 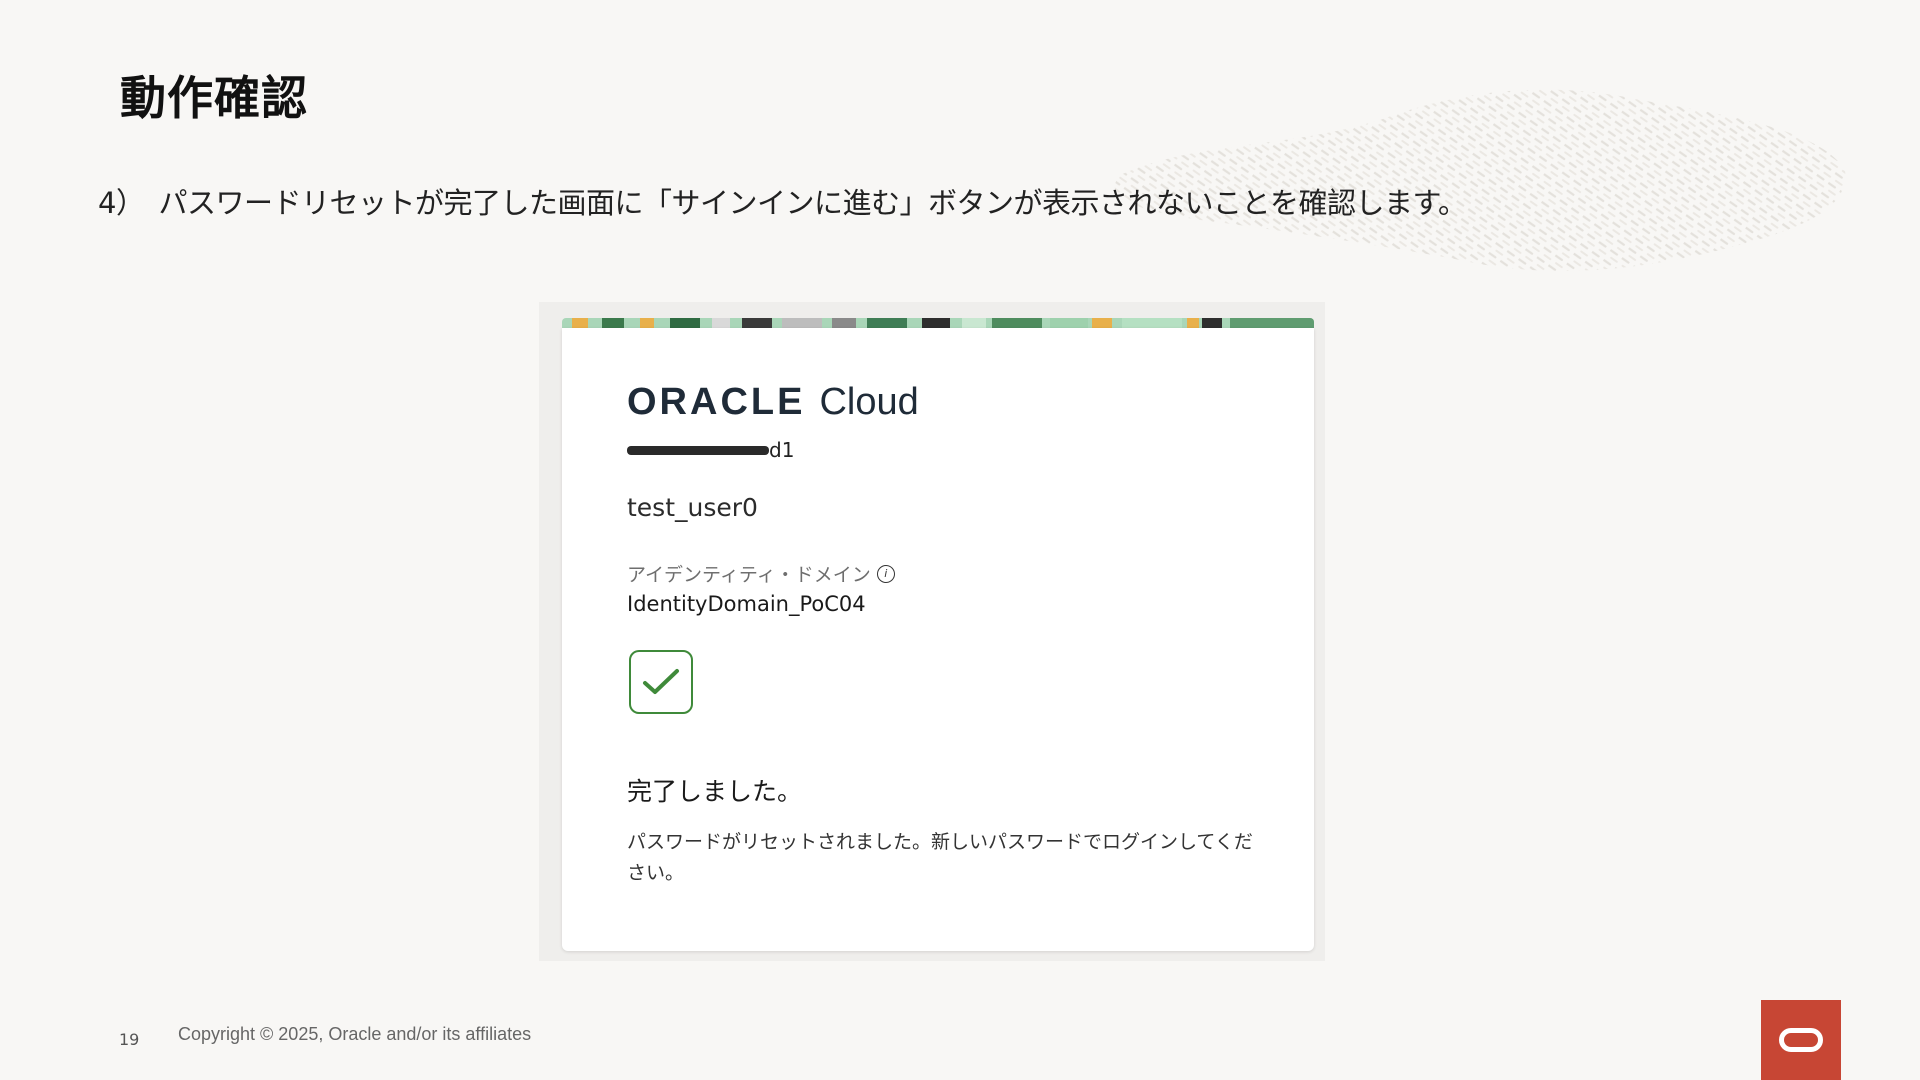 What do you see at coordinates (661, 682) in the screenshot?
I see `checkmark-icon` at bounding box center [661, 682].